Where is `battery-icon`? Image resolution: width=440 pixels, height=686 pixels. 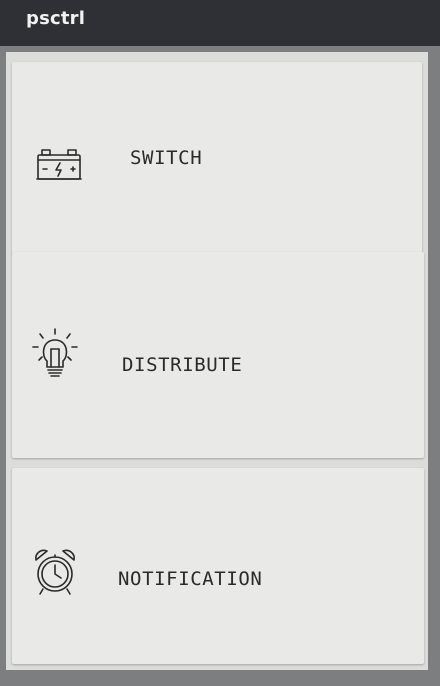
battery-icon is located at coordinates (59, 167).